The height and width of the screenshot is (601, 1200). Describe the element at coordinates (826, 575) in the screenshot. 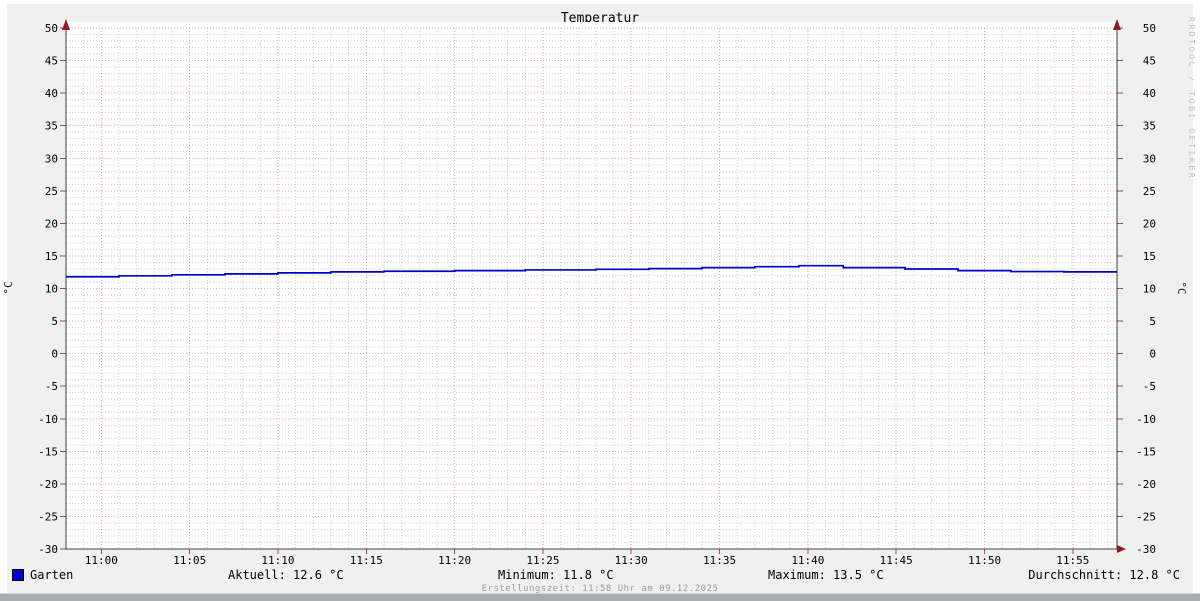

I see `stat-maximum: Maximum: 13.5 °C` at that location.